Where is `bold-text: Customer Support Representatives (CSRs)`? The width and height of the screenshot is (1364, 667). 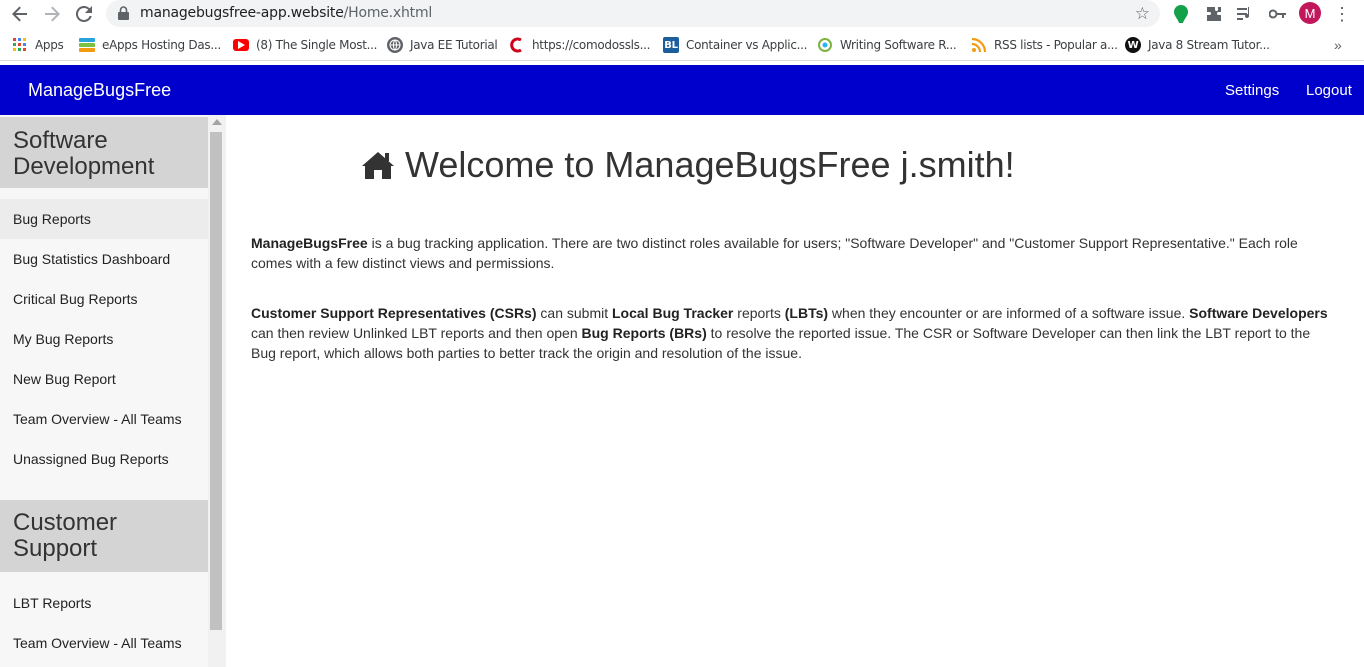
bold-text: Customer Support Representatives (CSRs) is located at coordinates (394, 313).